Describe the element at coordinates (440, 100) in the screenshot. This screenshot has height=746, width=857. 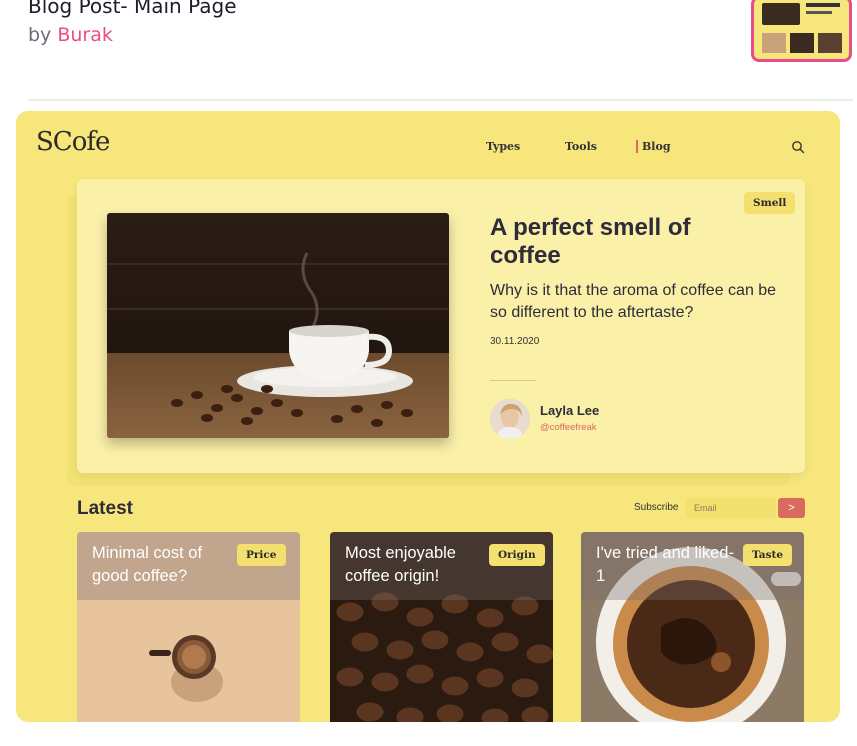
I see `header-divider` at that location.